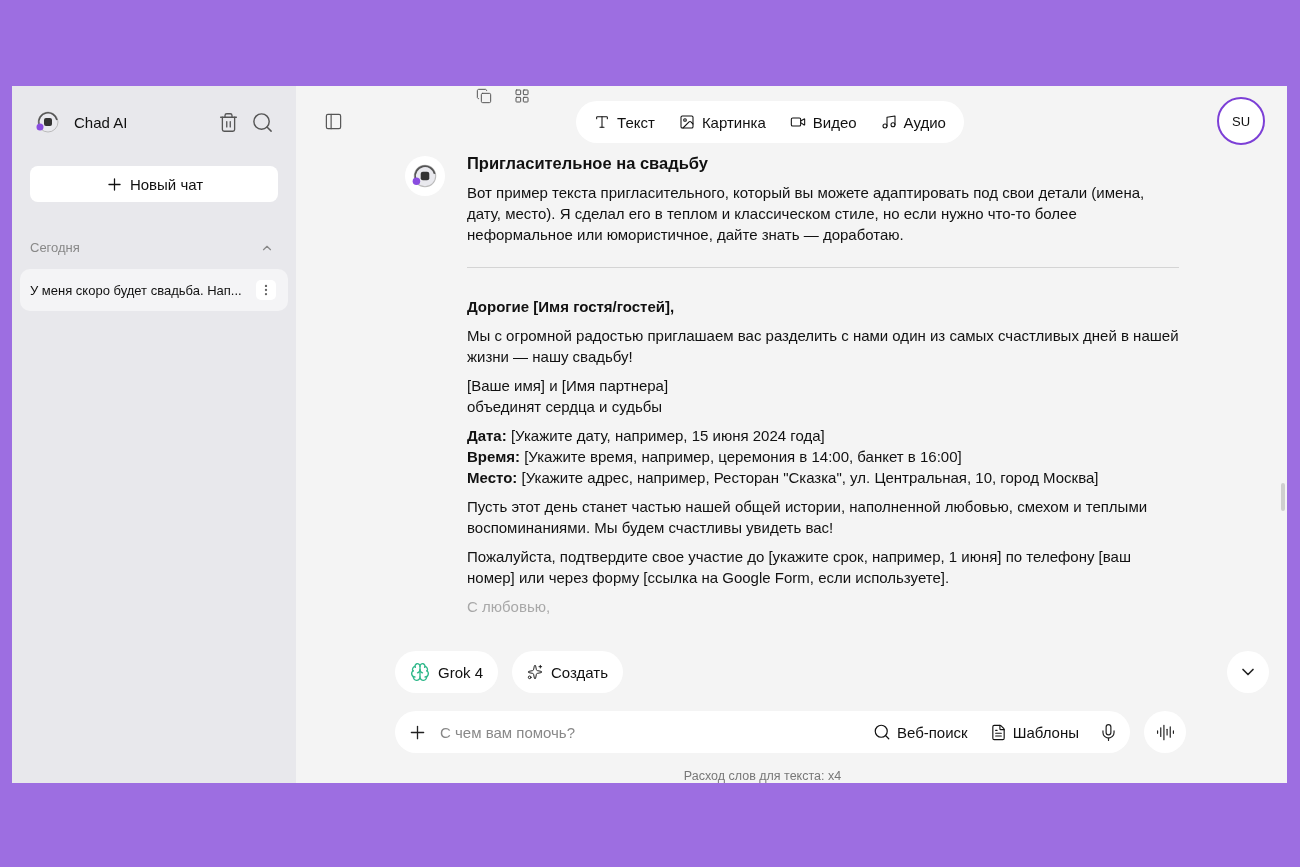 This screenshot has height=867, width=1300. Describe the element at coordinates (762, 732) in the screenshot. I see `message-input: С чем вам помочь? Веб-поиск Шаблоны` at that location.